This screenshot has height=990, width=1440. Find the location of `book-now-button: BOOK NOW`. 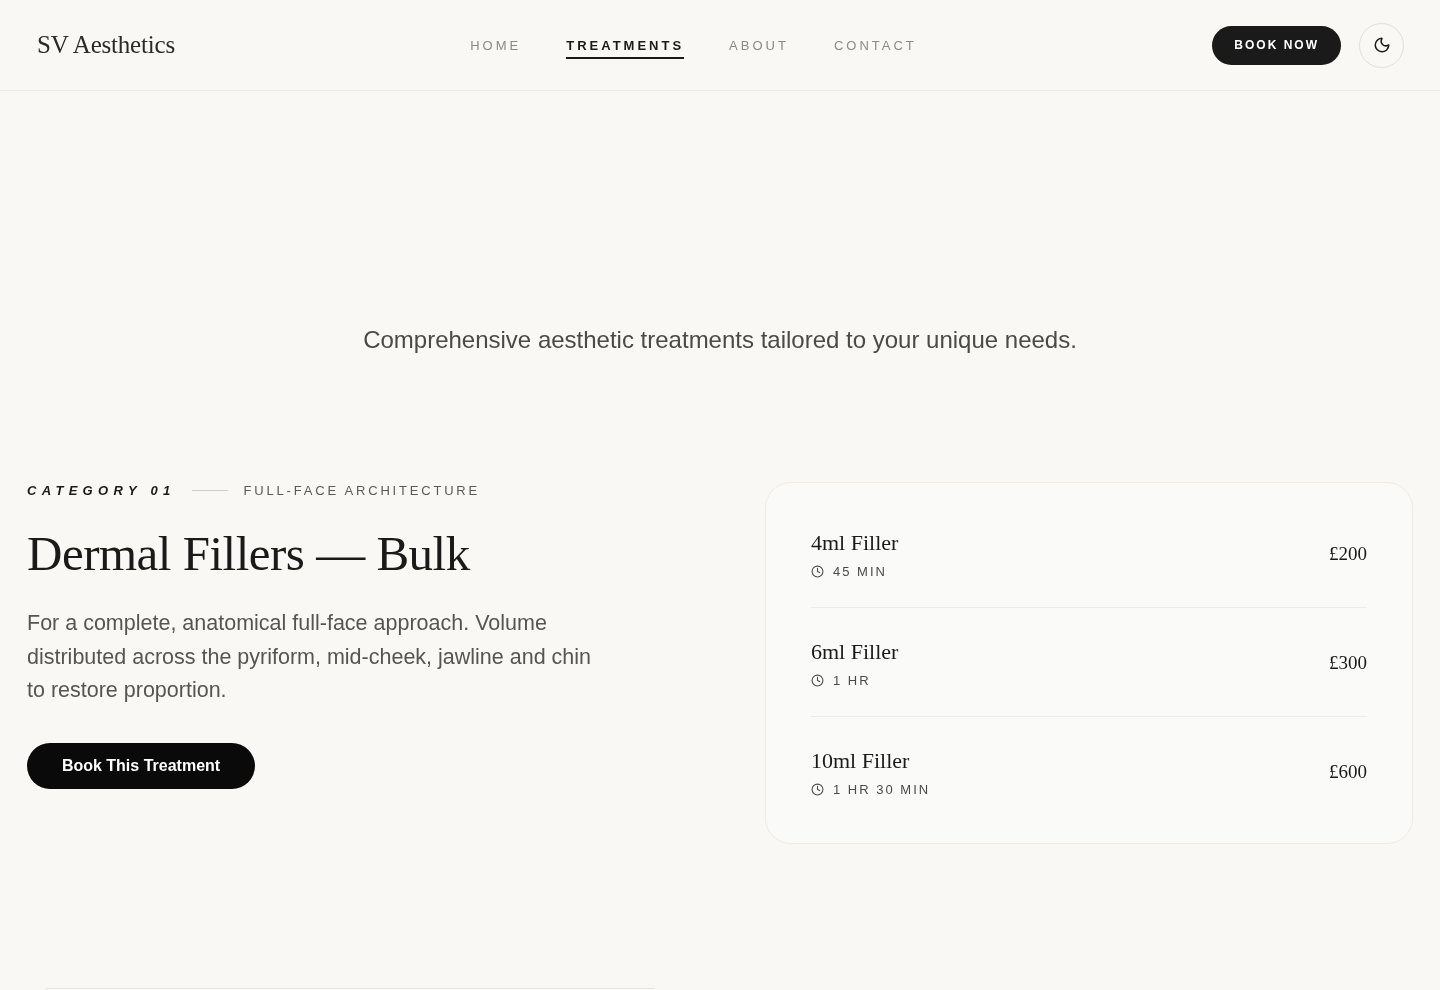

book-now-button: BOOK NOW is located at coordinates (1276, 45).